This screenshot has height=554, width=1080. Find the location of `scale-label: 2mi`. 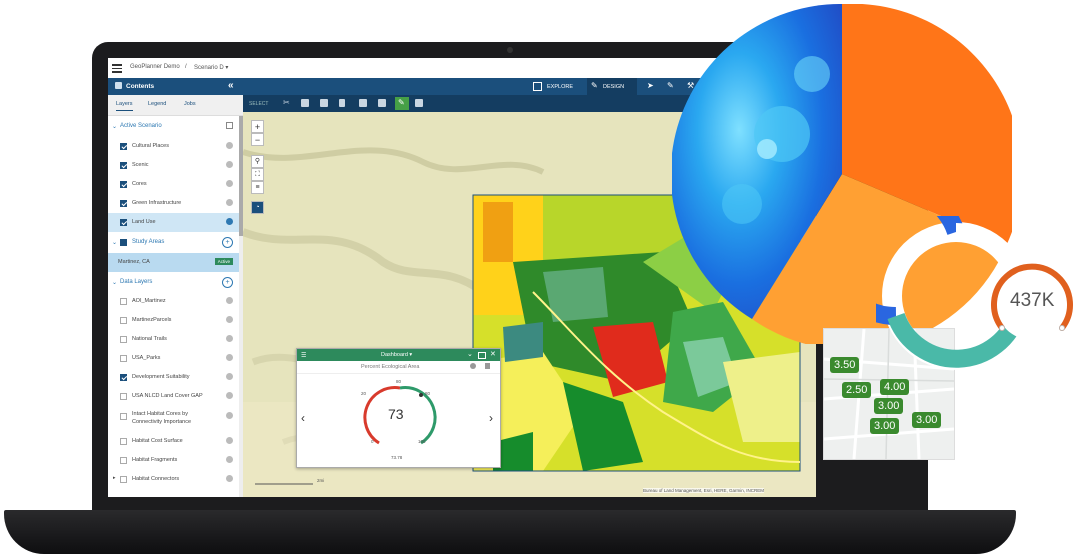

scale-label: 2mi is located at coordinates (321, 480).